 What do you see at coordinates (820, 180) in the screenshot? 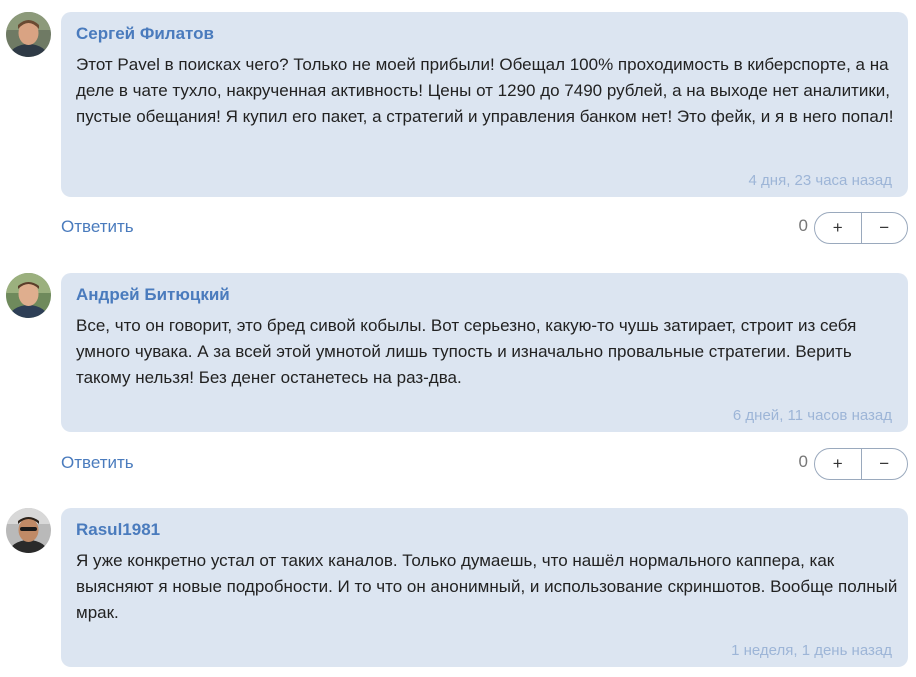
I see `comment-timestamp: 4 дня, 23 часа назад` at bounding box center [820, 180].